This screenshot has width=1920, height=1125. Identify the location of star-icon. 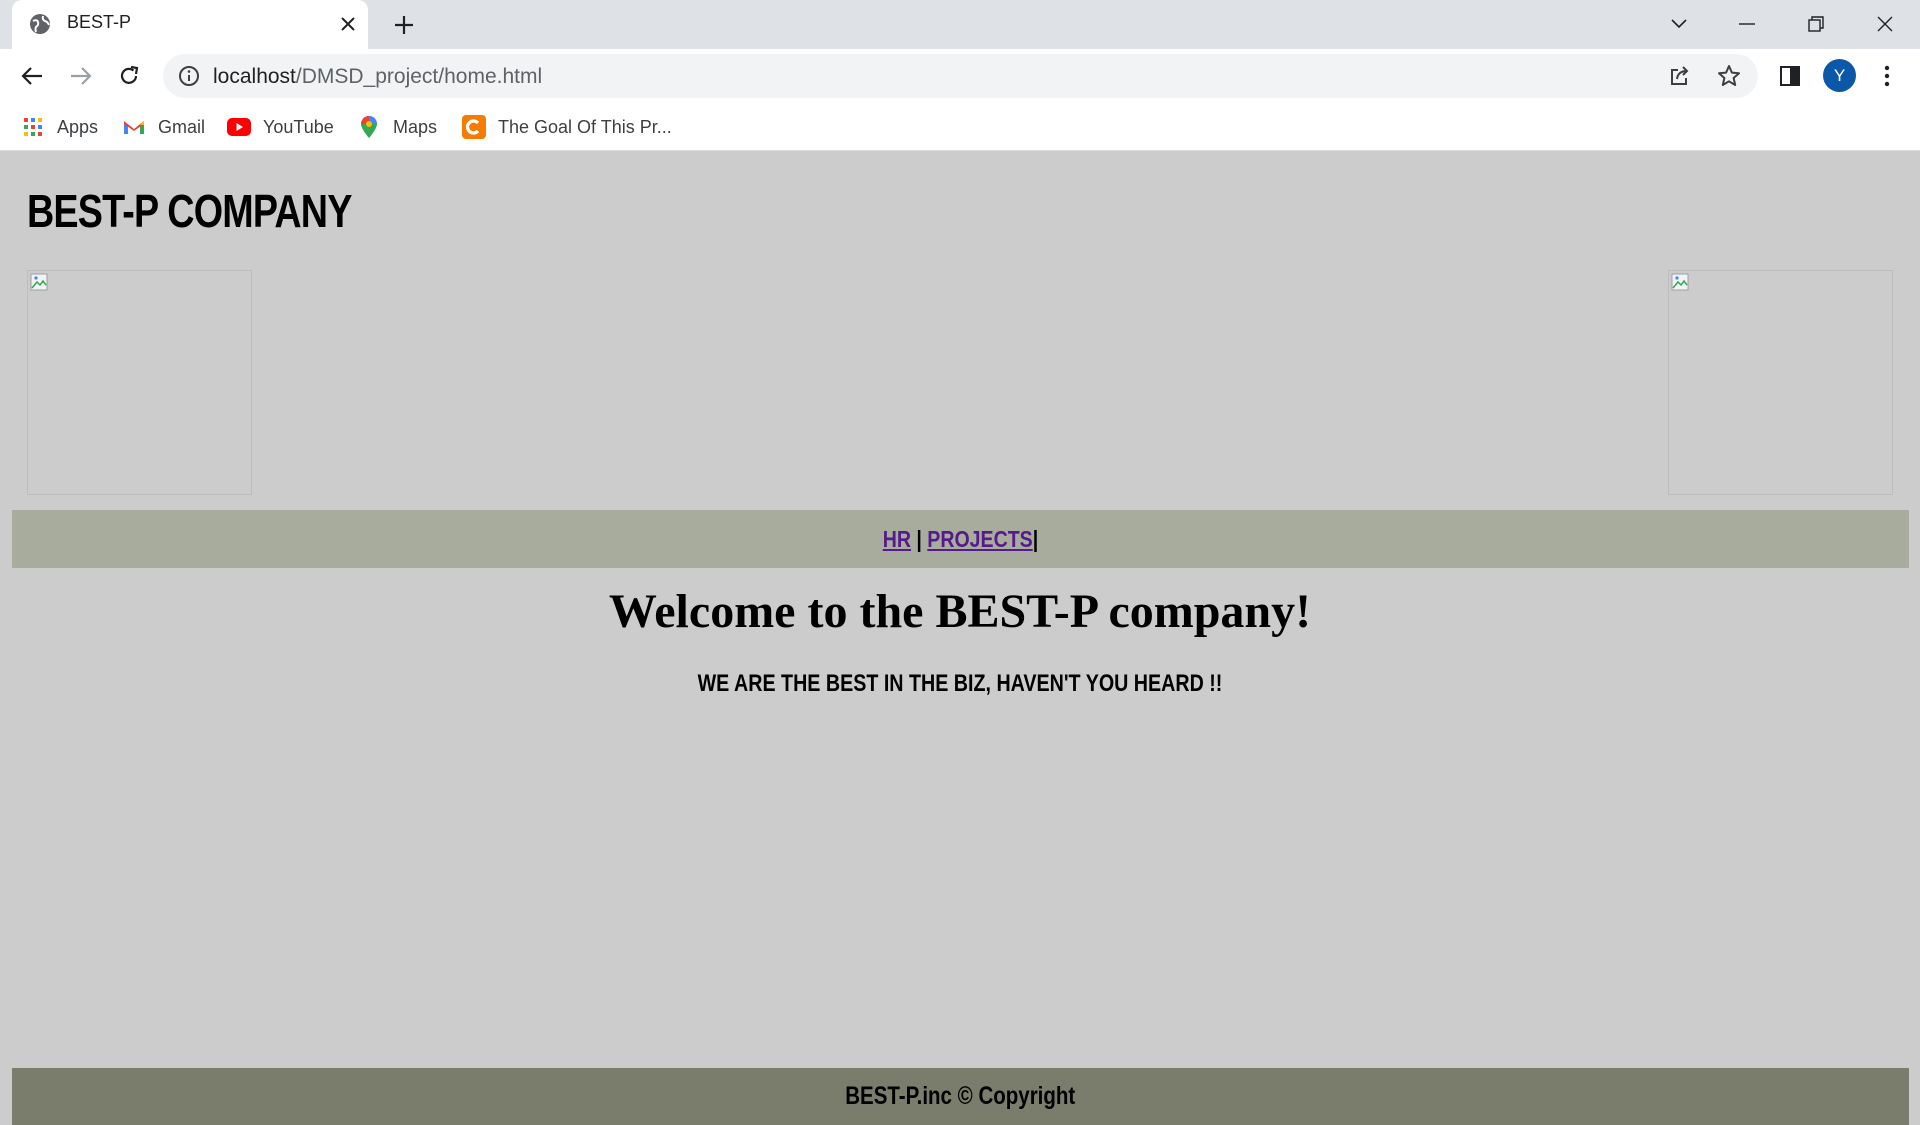
(1729, 76).